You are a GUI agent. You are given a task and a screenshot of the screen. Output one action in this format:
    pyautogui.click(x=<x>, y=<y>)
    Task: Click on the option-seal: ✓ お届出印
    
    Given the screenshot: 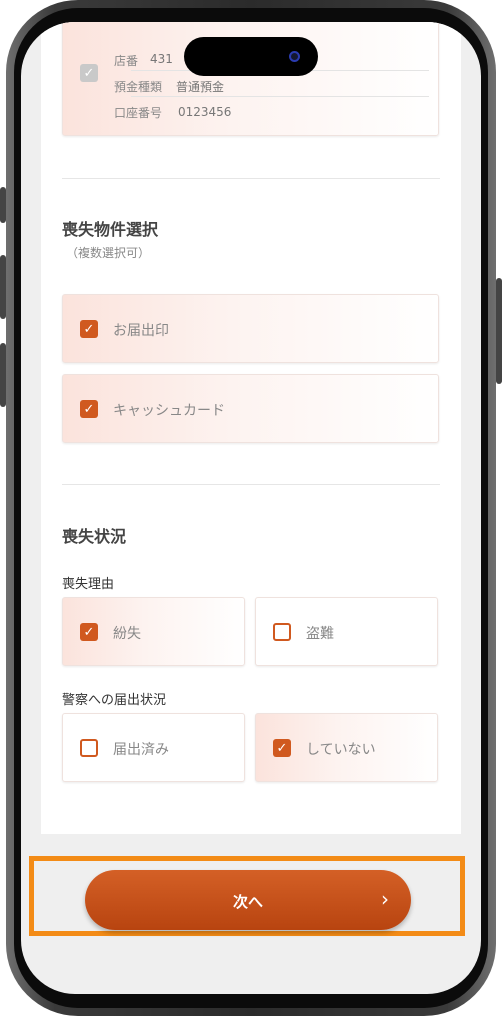 What is the action you would take?
    pyautogui.click(x=250, y=328)
    